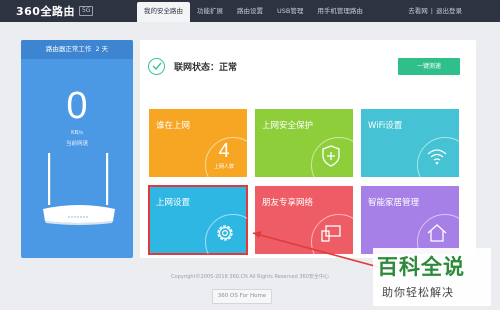 This screenshot has height=310, width=500. I want to click on wifi-icon, so click(437, 156).